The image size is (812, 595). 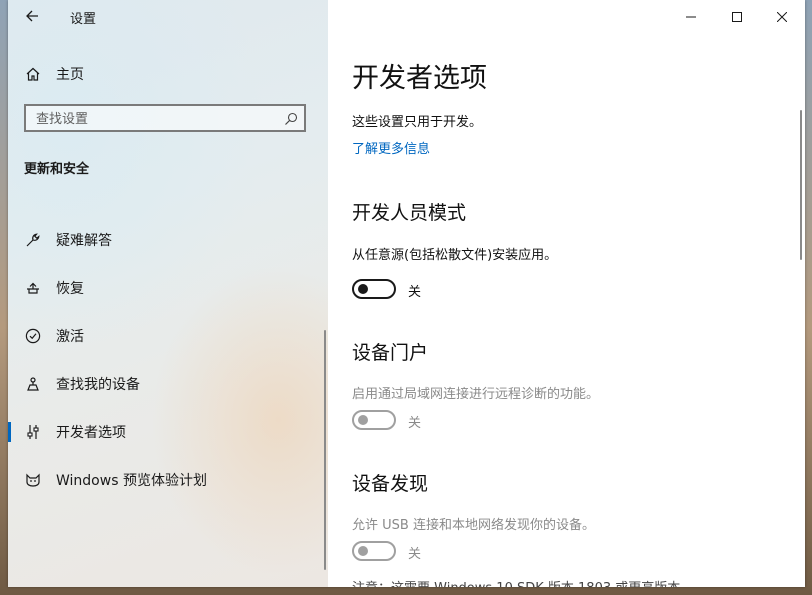 What do you see at coordinates (84, 241) in the screenshot?
I see `sidebar-item-label: 疑难解答` at bounding box center [84, 241].